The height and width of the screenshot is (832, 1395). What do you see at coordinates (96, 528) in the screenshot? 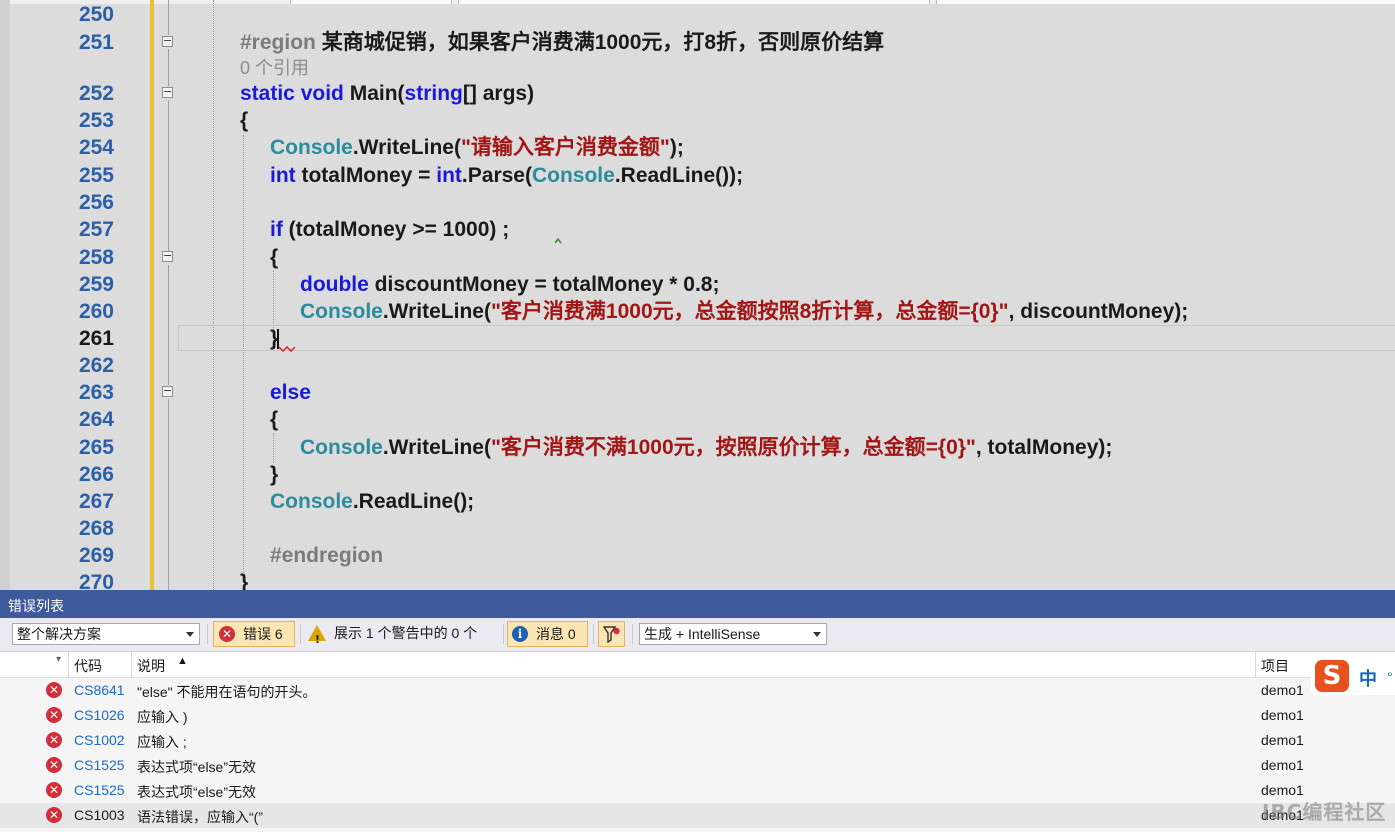
I see `line-number: 268` at bounding box center [96, 528].